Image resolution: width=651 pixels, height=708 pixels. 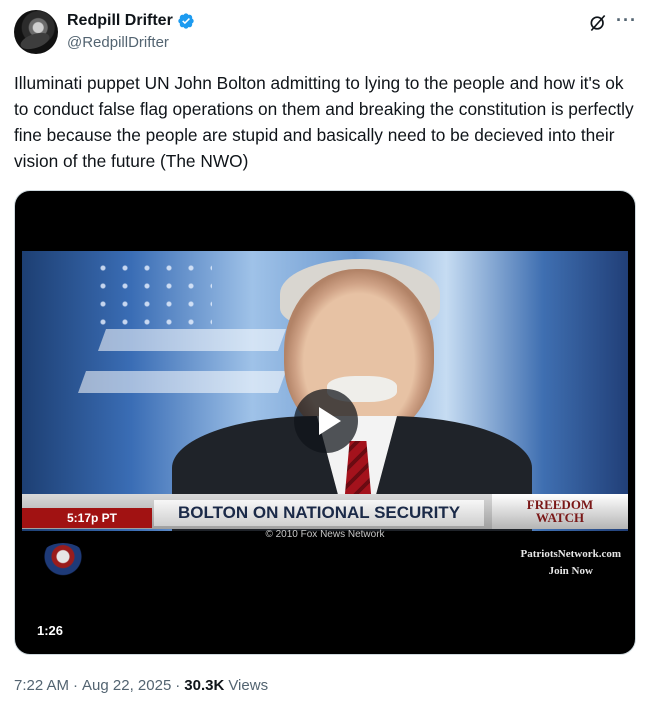 What do you see at coordinates (36, 32) in the screenshot?
I see `avatar` at bounding box center [36, 32].